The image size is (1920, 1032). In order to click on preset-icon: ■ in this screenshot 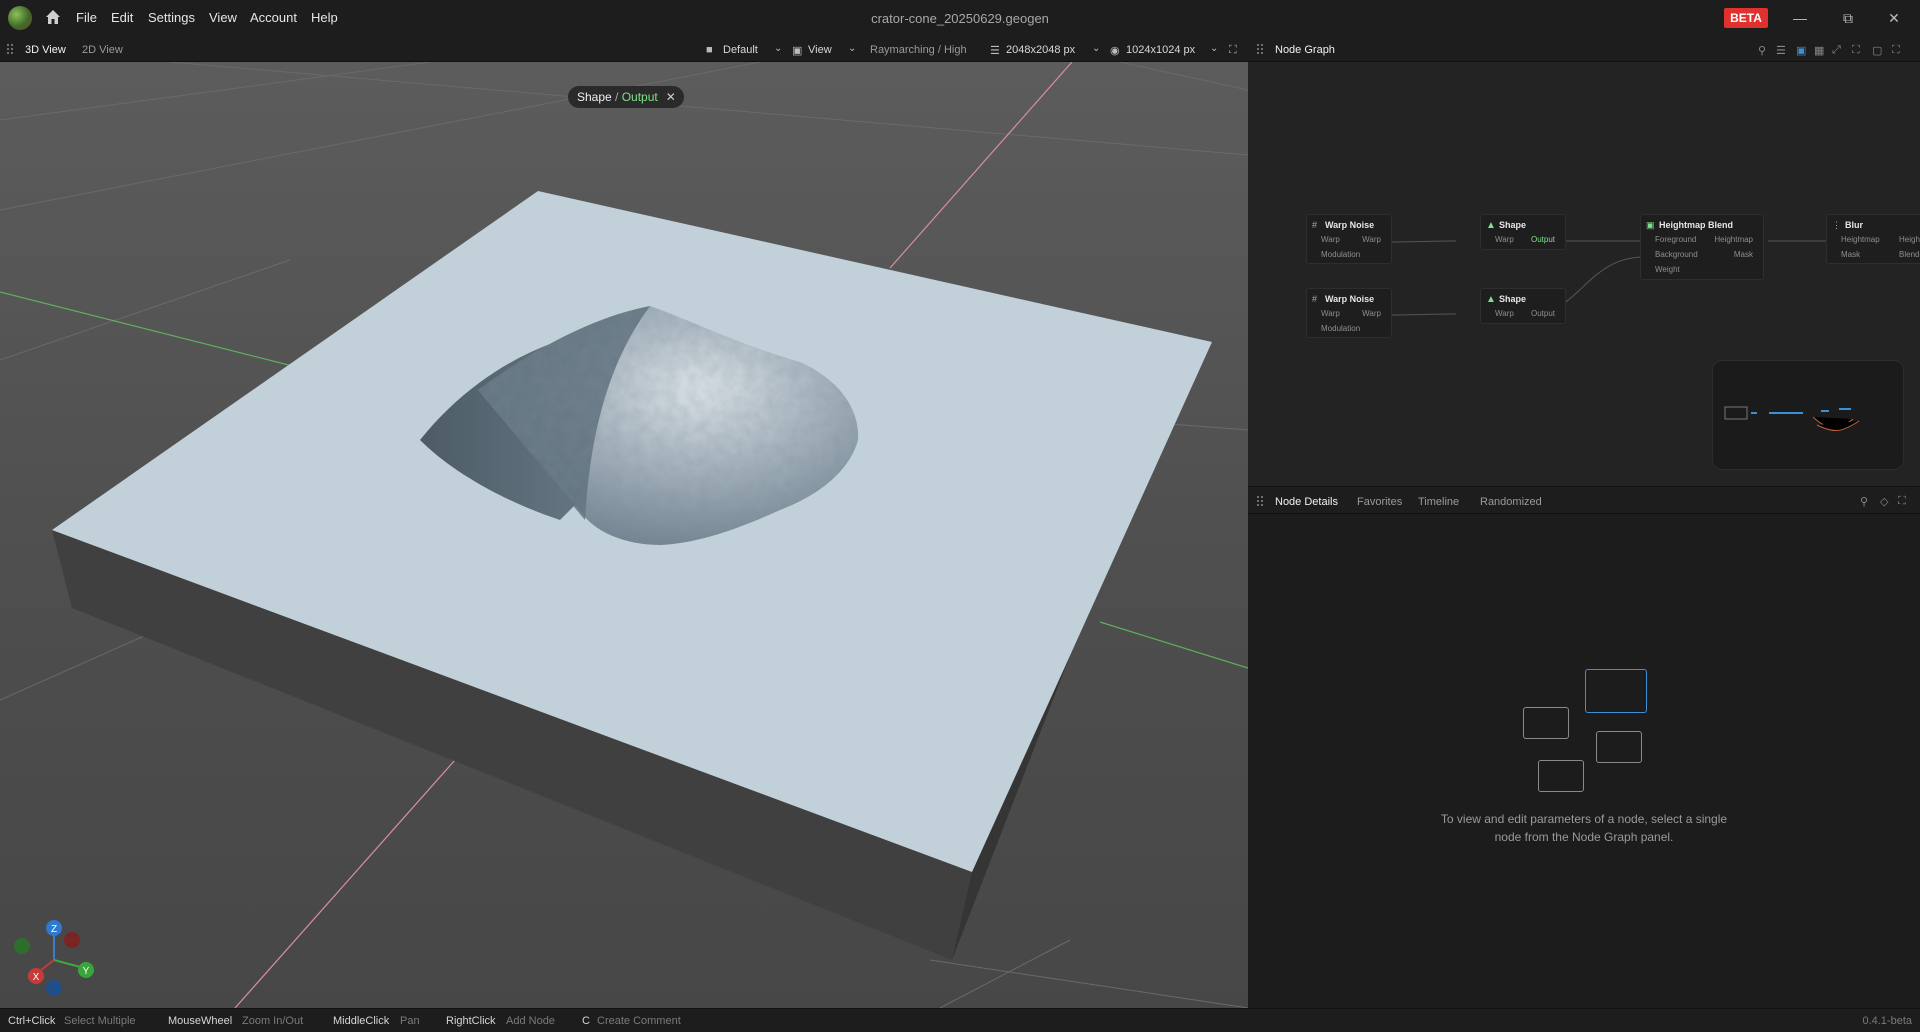, I will do `click(709, 50)`.